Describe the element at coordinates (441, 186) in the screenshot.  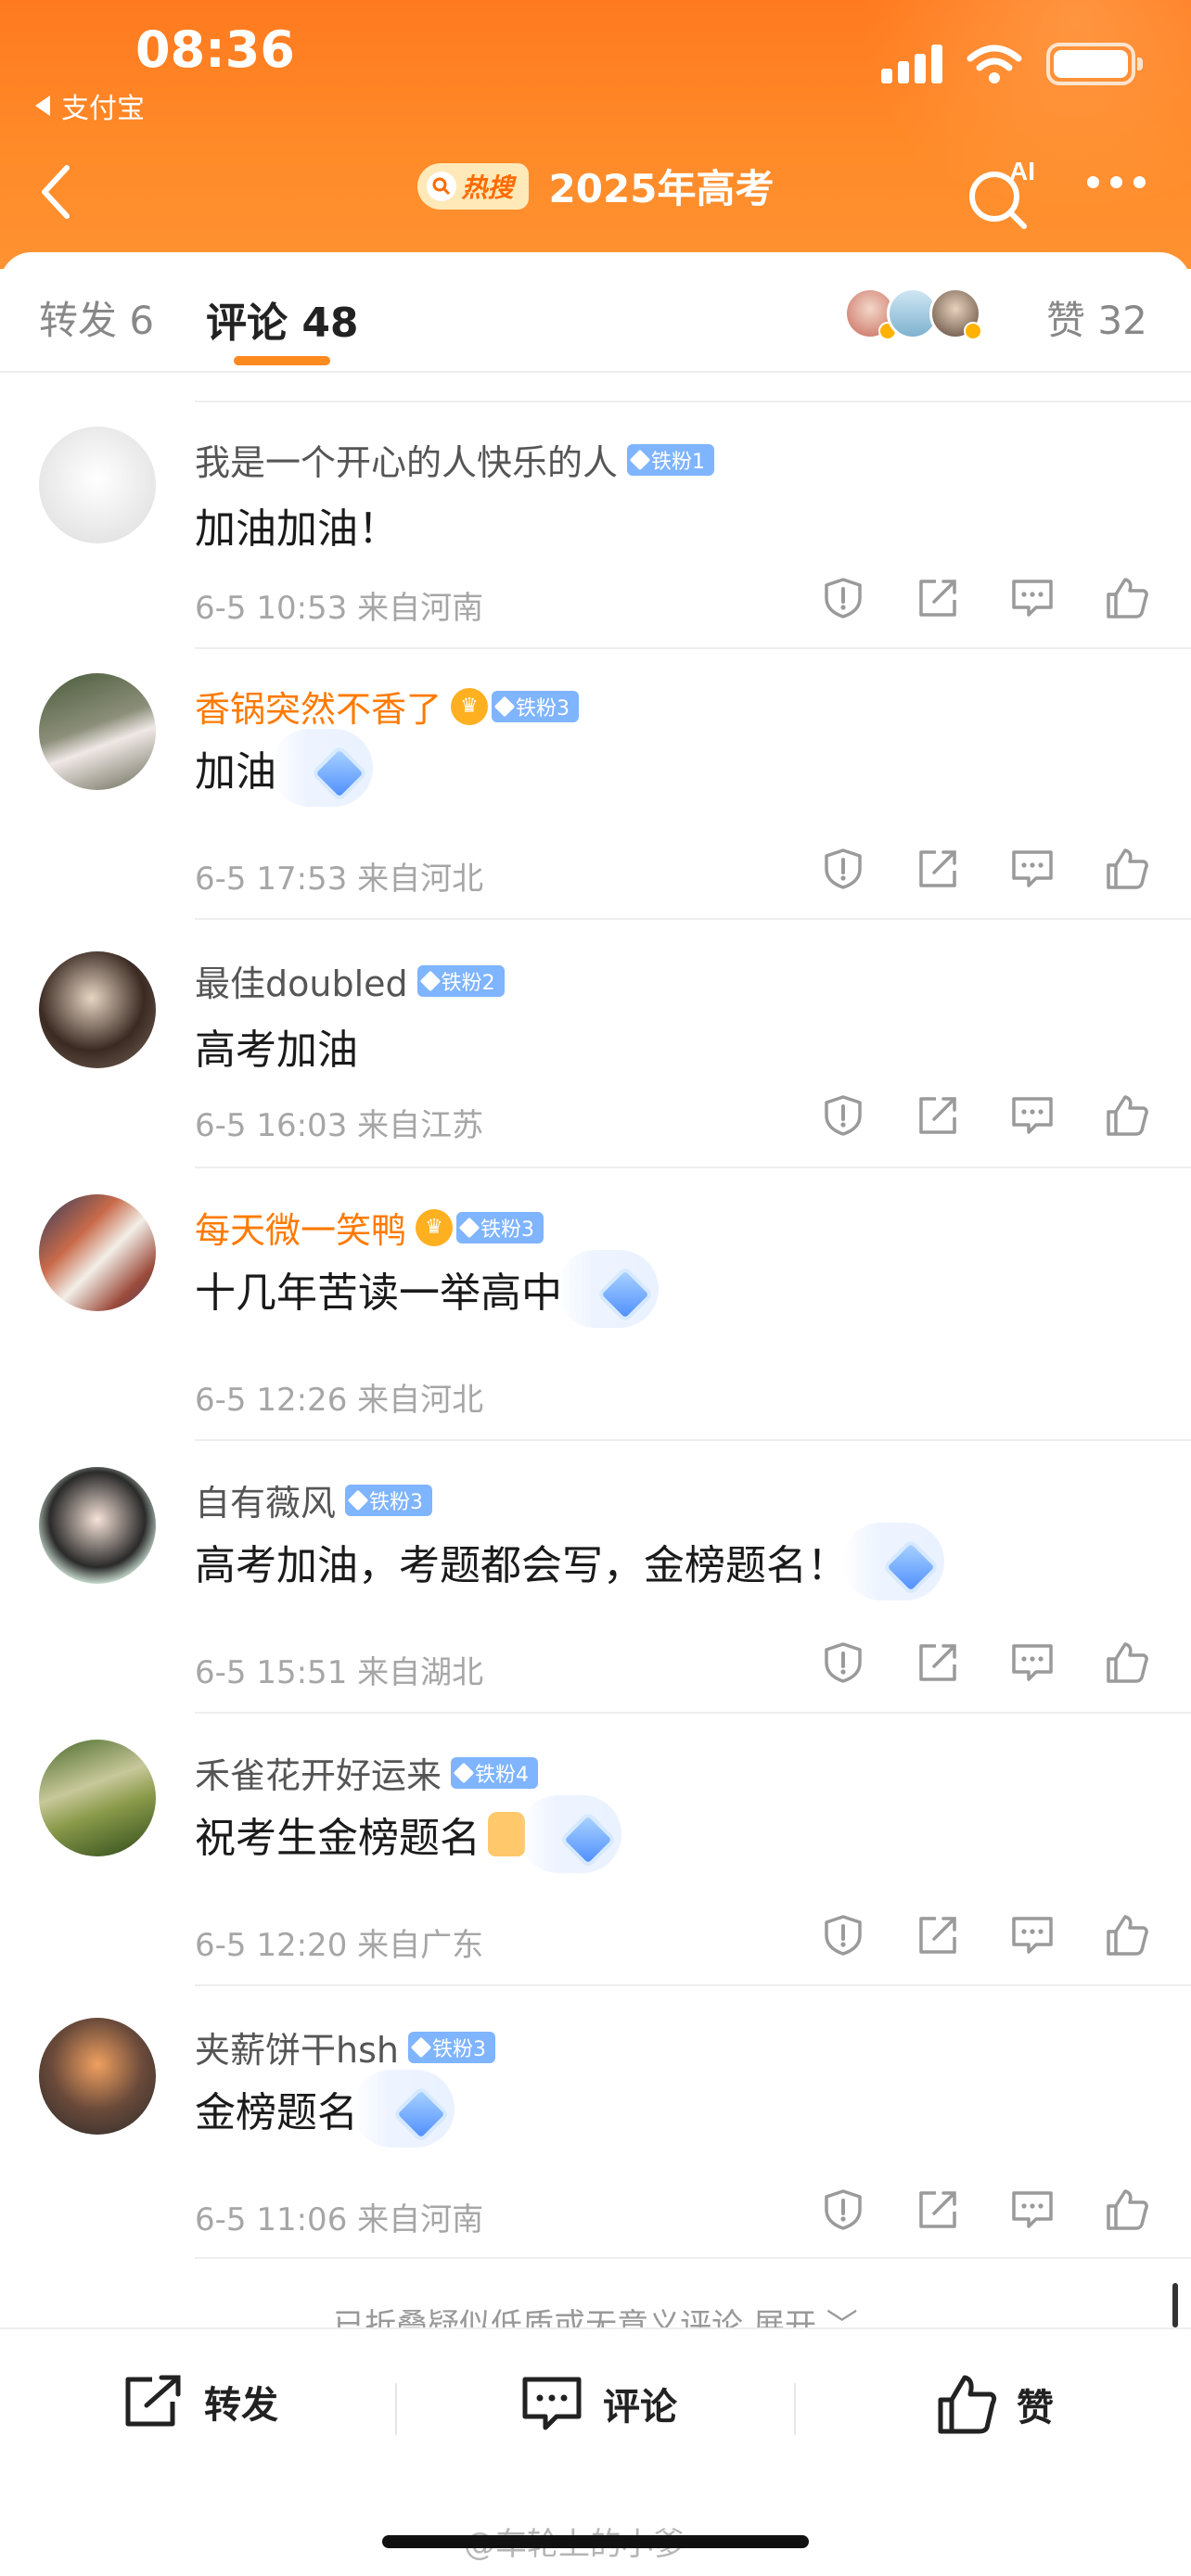
I see `search-icon` at that location.